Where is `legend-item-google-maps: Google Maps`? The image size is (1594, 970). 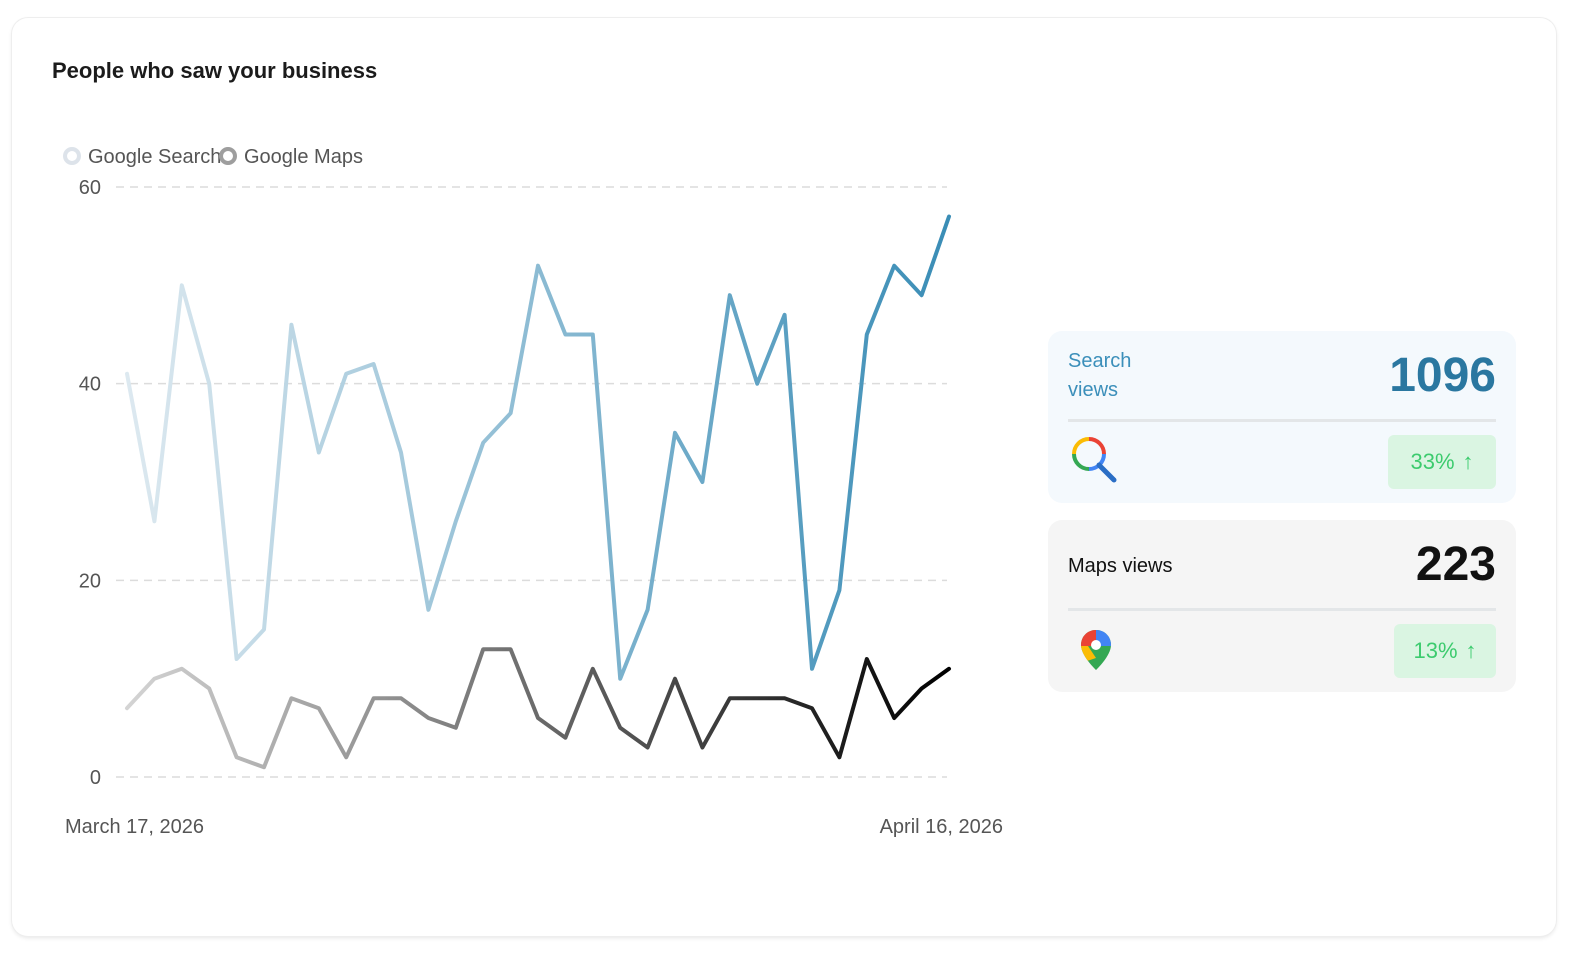 legend-item-google-maps: Google Maps is located at coordinates (291, 157).